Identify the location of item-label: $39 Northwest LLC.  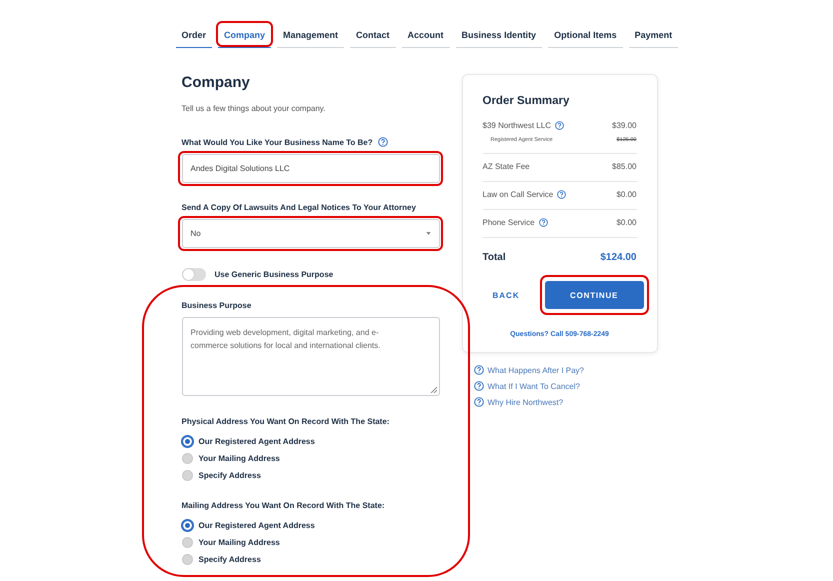
(516, 125).